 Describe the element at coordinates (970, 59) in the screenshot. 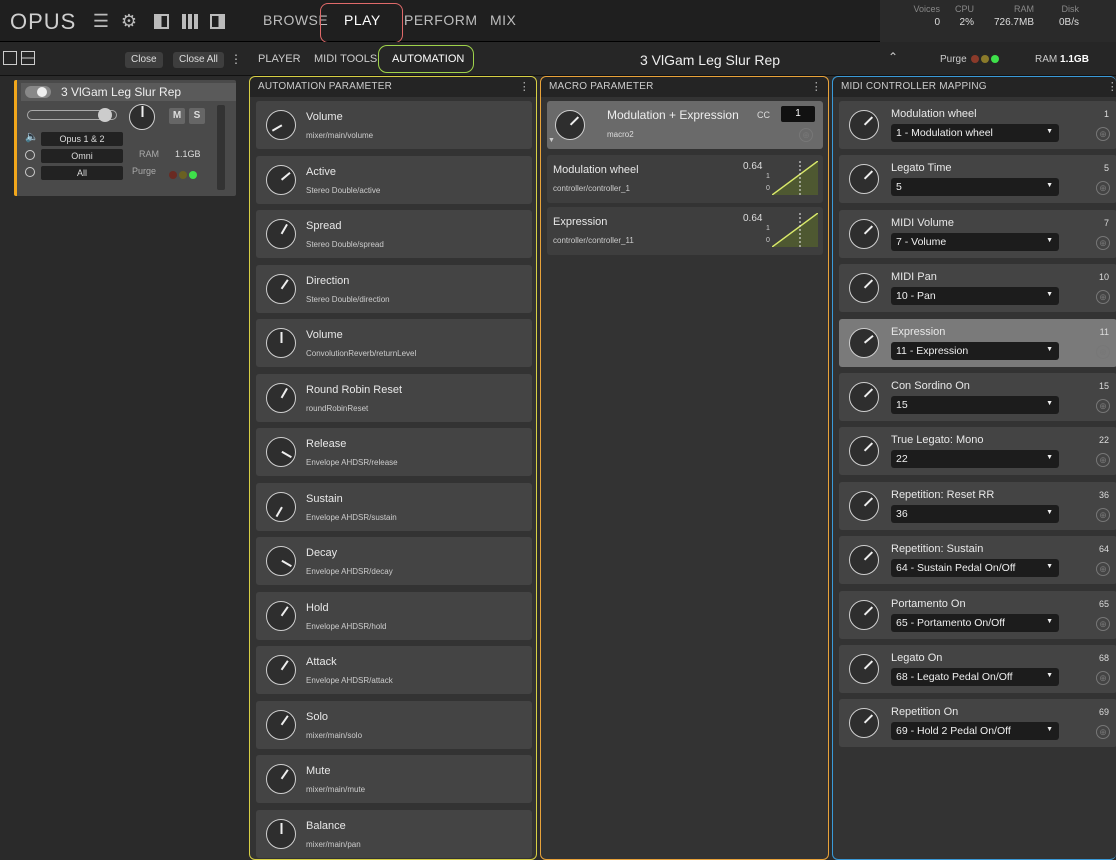

I see `purge-control: Purge` at that location.